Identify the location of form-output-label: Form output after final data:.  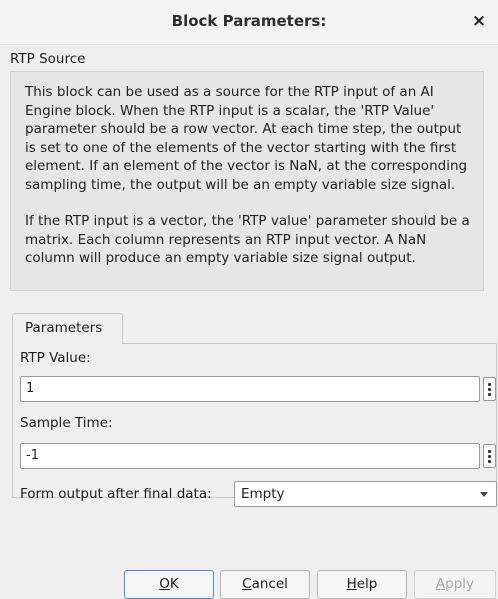
(116, 494).